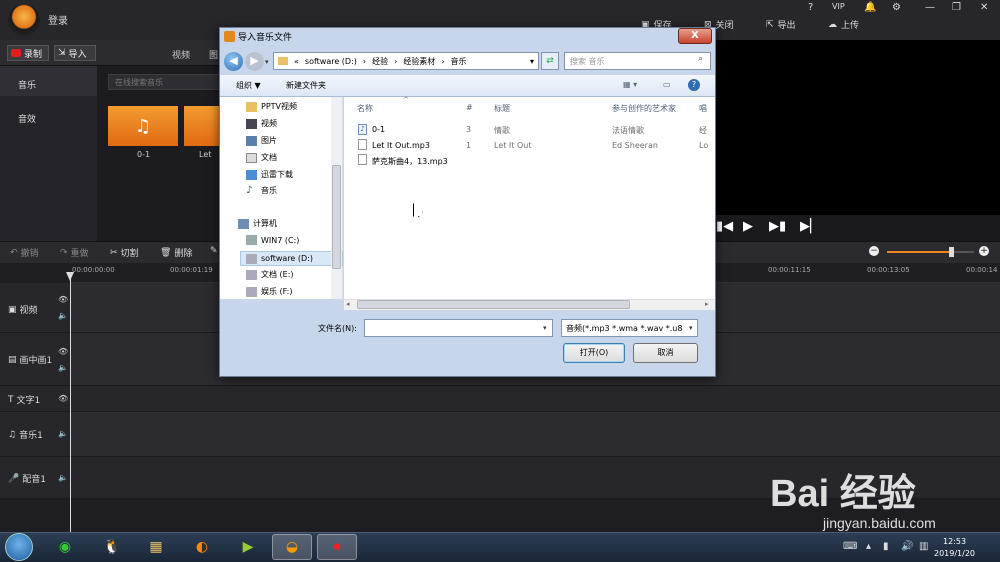 This screenshot has height=562, width=1000. What do you see at coordinates (143, 126) in the screenshot?
I see `music-thumb: ♫` at bounding box center [143, 126].